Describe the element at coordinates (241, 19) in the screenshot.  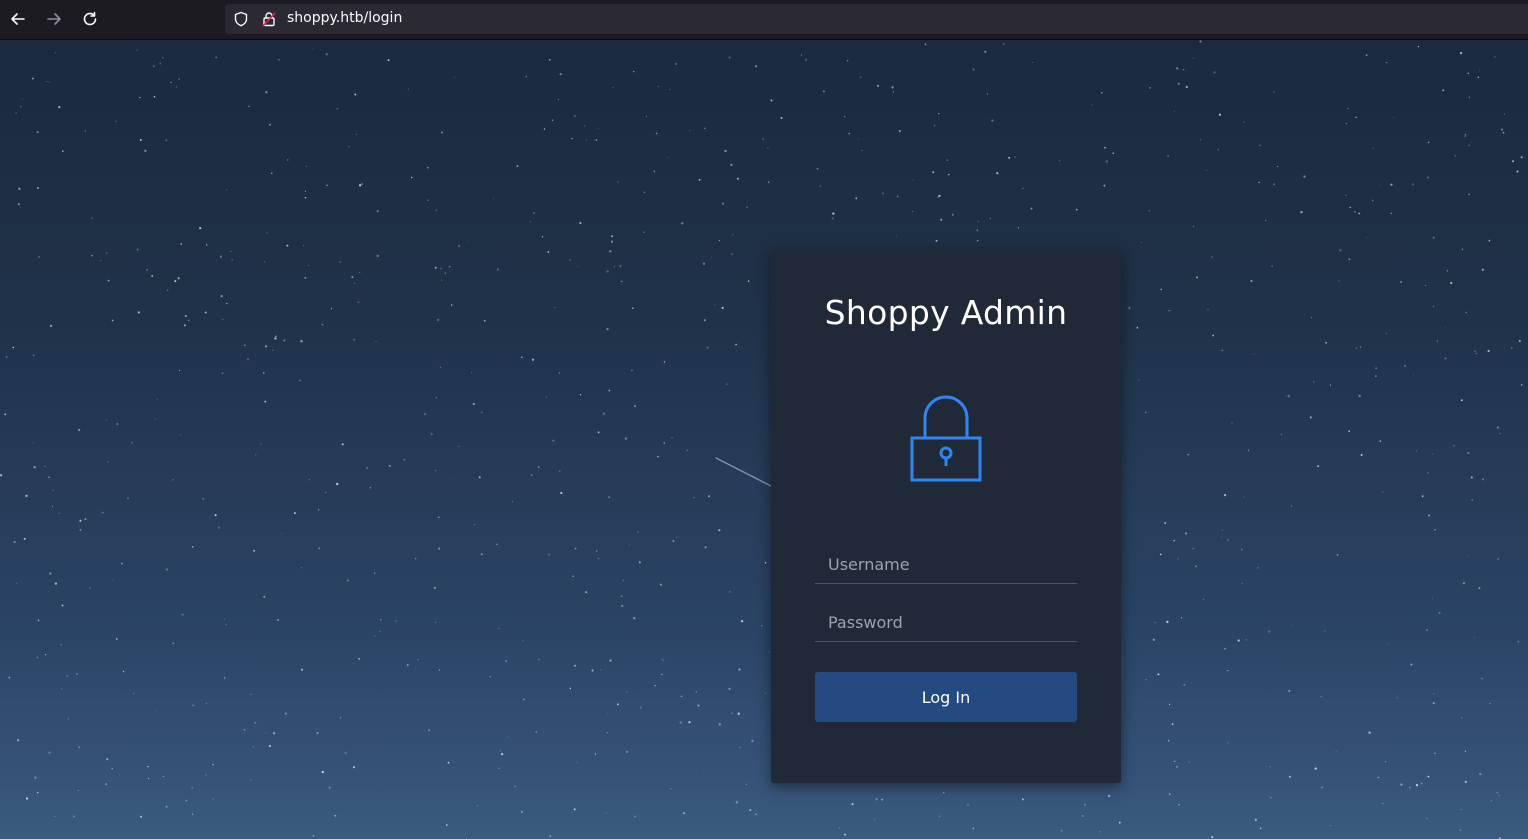
I see `shield-icon` at that location.